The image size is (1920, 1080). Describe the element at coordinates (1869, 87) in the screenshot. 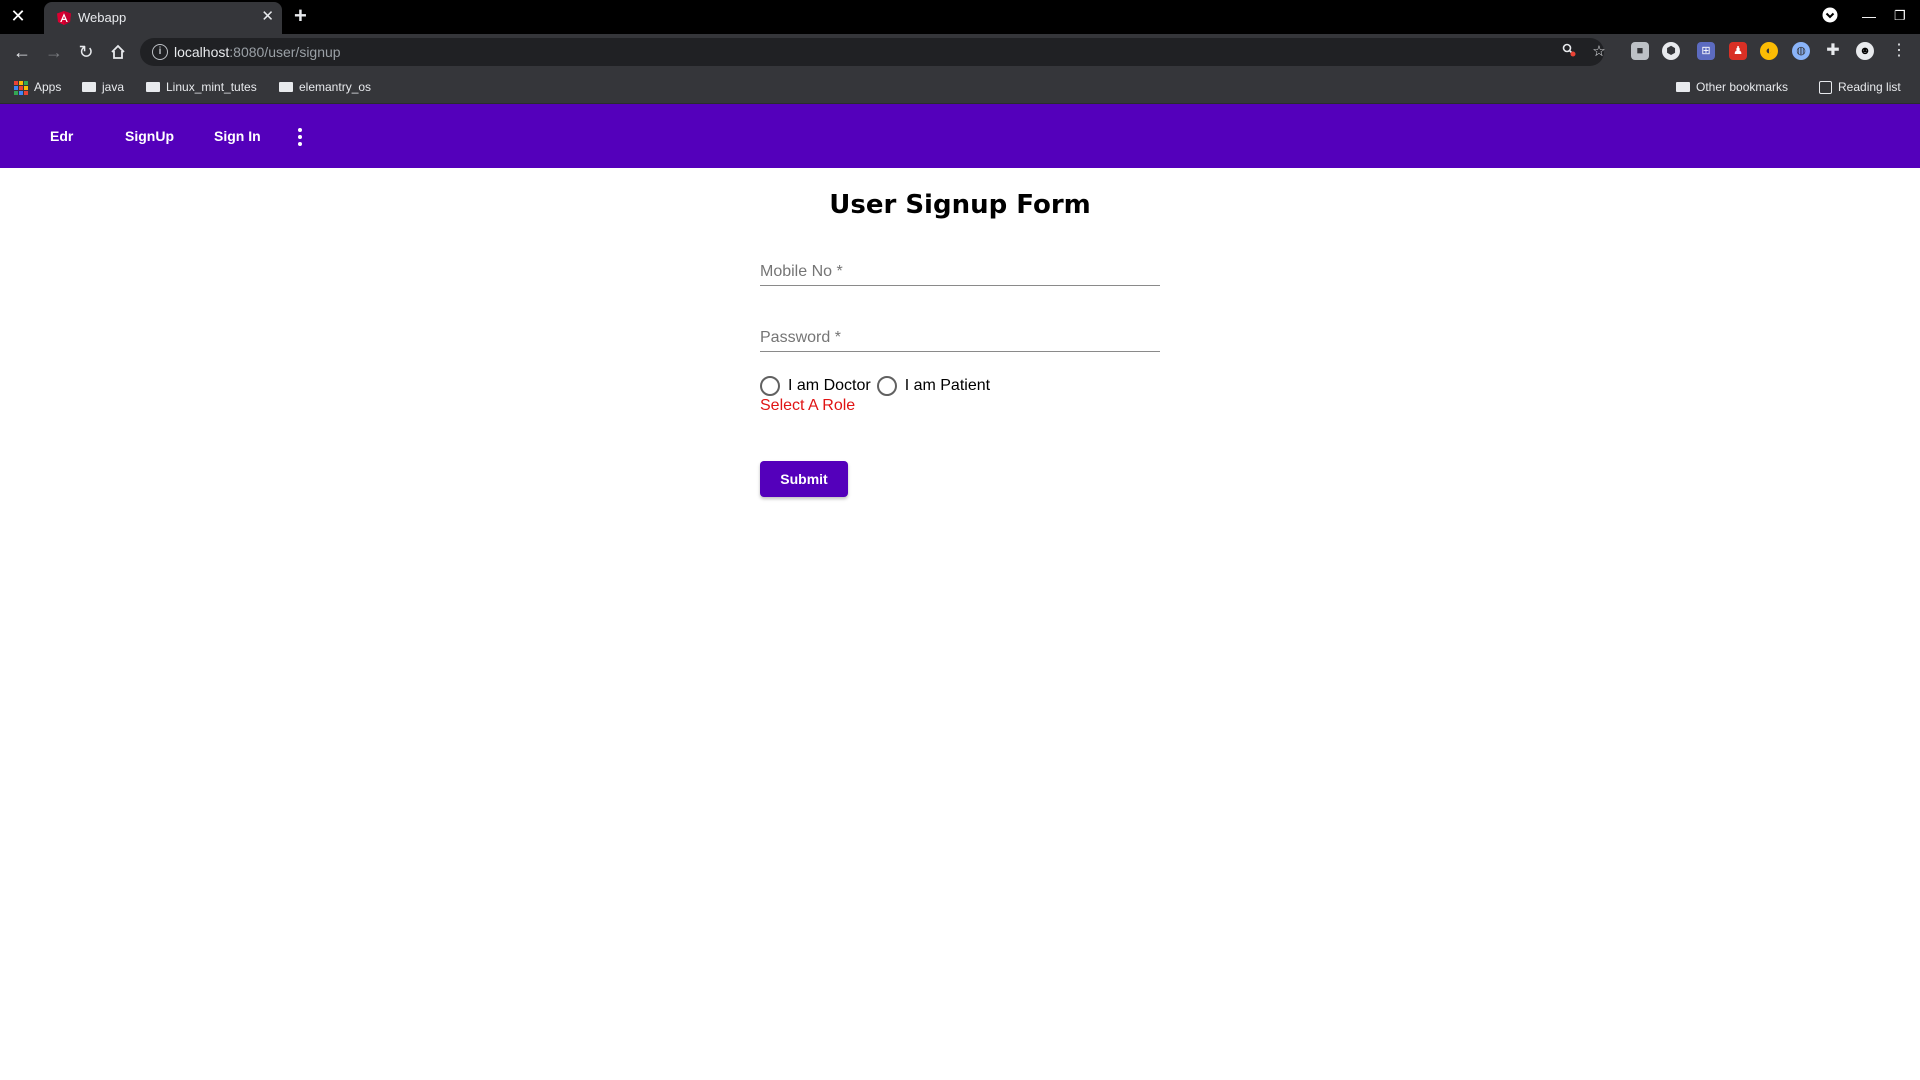

I see `reading-list-label: Reading list` at that location.